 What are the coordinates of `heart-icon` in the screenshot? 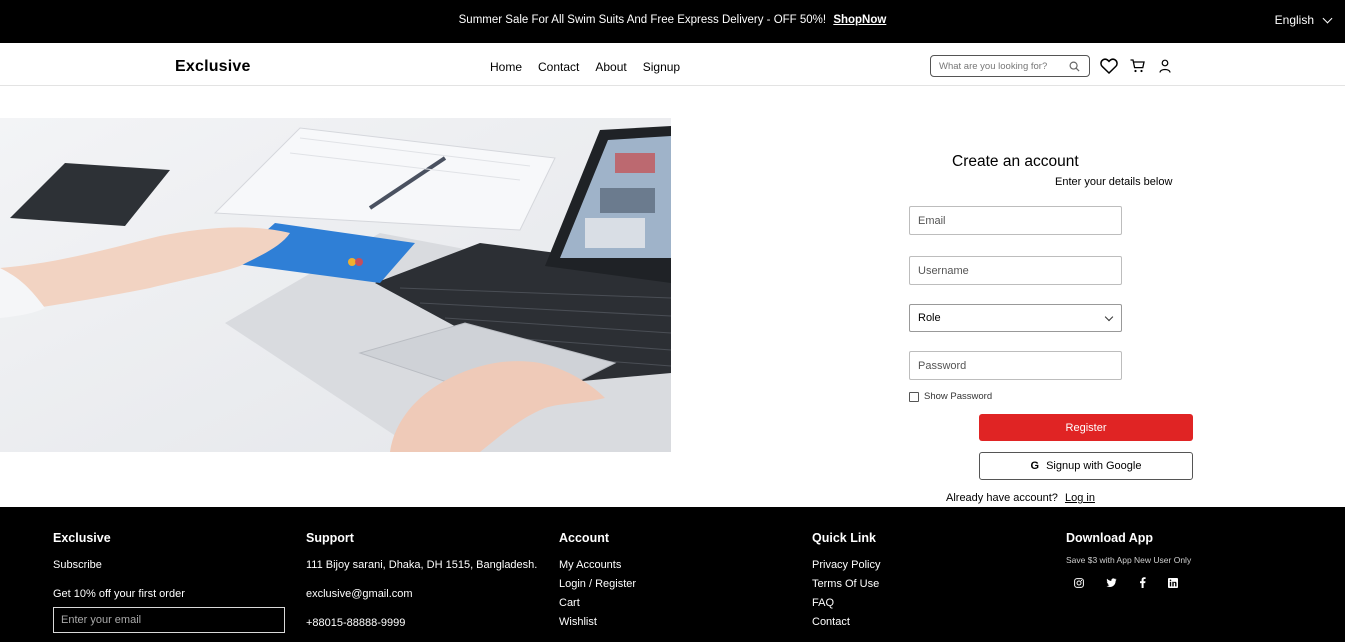 It's located at (1109, 68).